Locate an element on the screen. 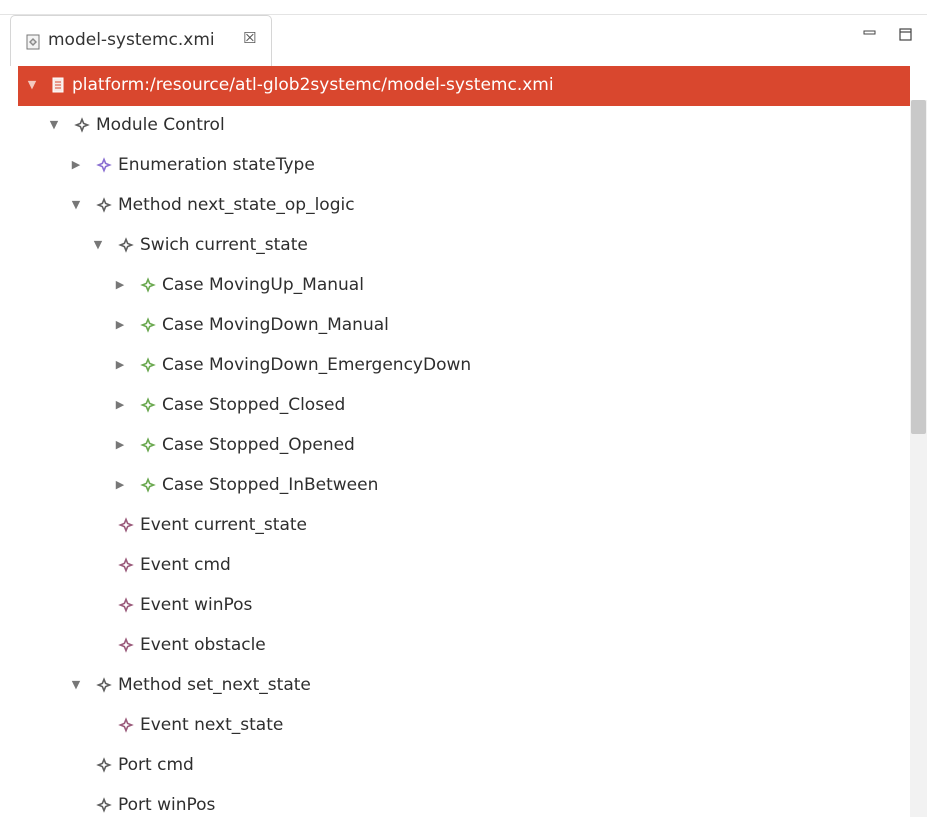  tree-row-event: Event current_state is located at coordinates (464, 526).